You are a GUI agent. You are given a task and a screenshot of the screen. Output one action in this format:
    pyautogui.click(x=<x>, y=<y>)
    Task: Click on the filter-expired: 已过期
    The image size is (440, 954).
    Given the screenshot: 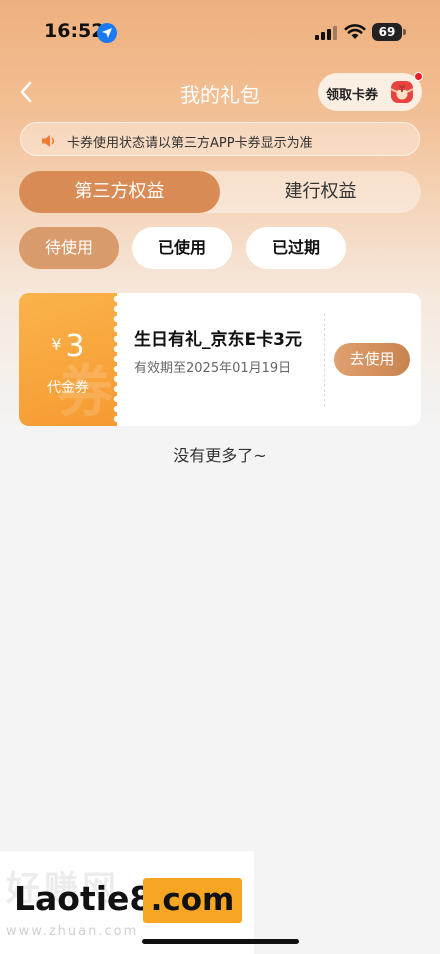 What is the action you would take?
    pyautogui.click(x=296, y=248)
    